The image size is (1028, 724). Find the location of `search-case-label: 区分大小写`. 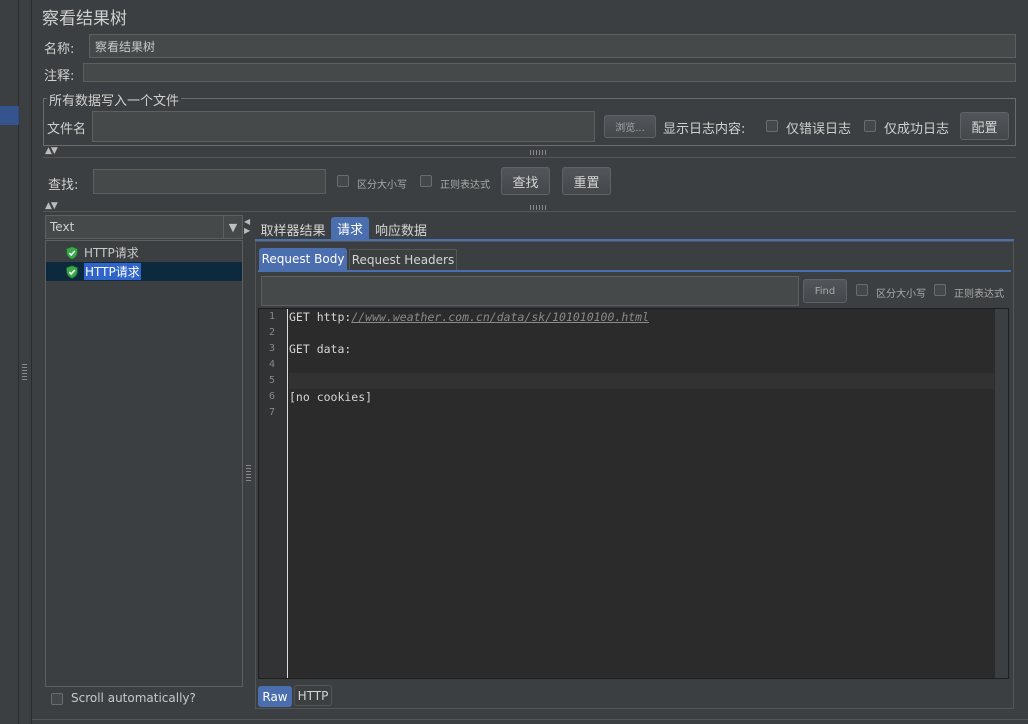

search-case-label: 区分大小写 is located at coordinates (382, 185).